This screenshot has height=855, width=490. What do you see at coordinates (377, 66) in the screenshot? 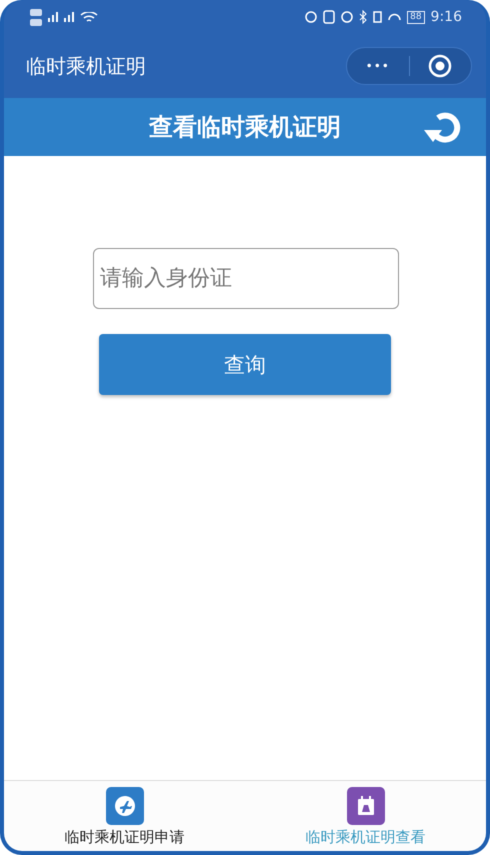
I see `more-button: •••` at bounding box center [377, 66].